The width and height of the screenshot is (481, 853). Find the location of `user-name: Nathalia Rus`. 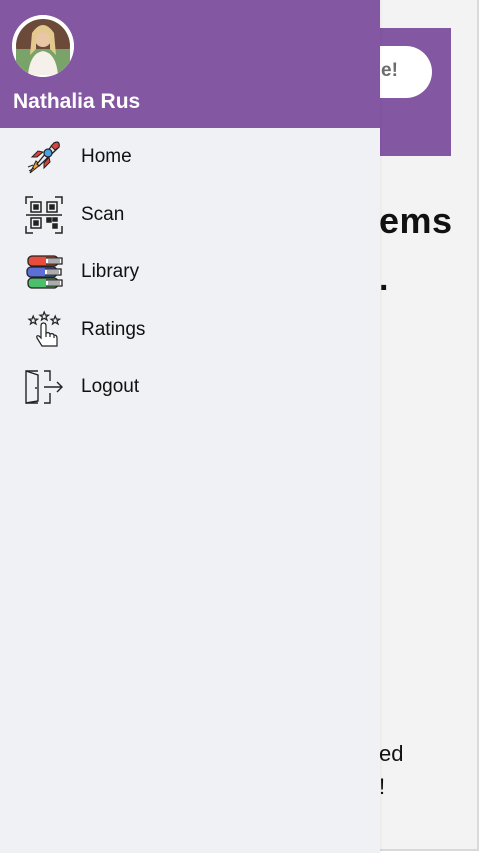

user-name: Nathalia Rus is located at coordinates (77, 101).